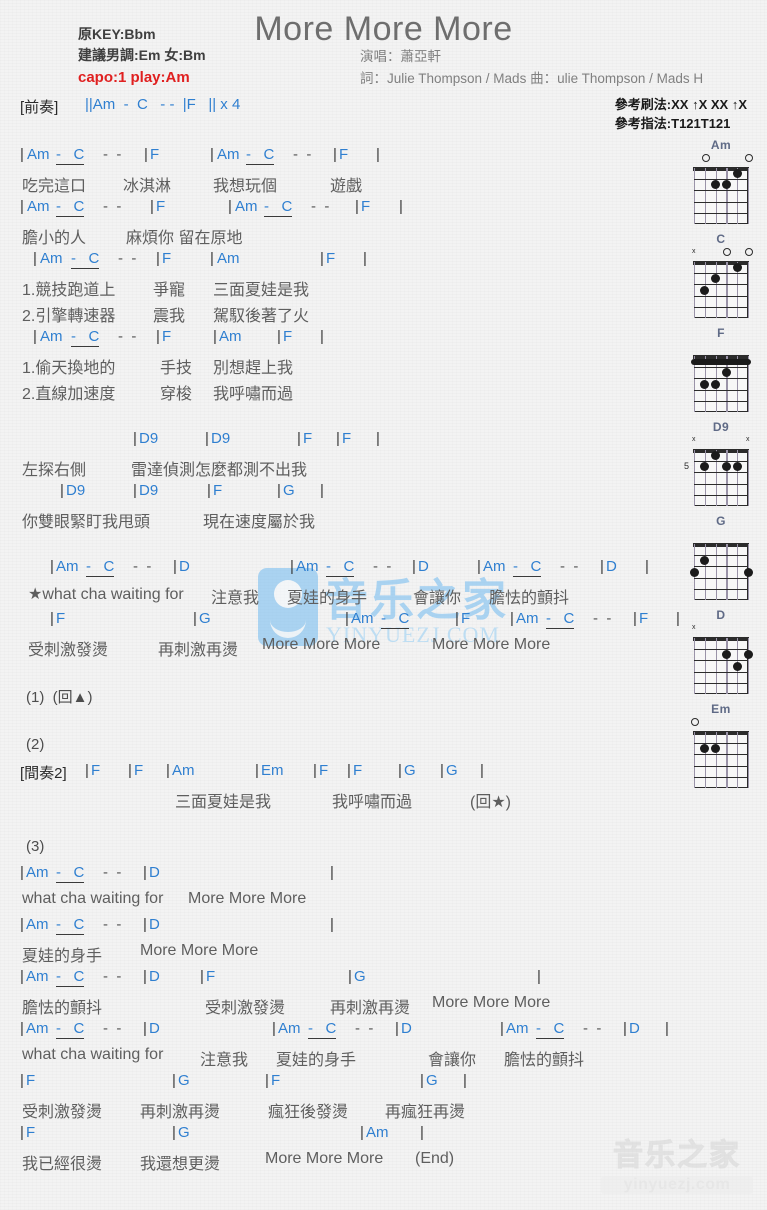 The height and width of the screenshot is (1210, 767). I want to click on lyric-segment: 2.引擎轉速器, so click(69, 316).